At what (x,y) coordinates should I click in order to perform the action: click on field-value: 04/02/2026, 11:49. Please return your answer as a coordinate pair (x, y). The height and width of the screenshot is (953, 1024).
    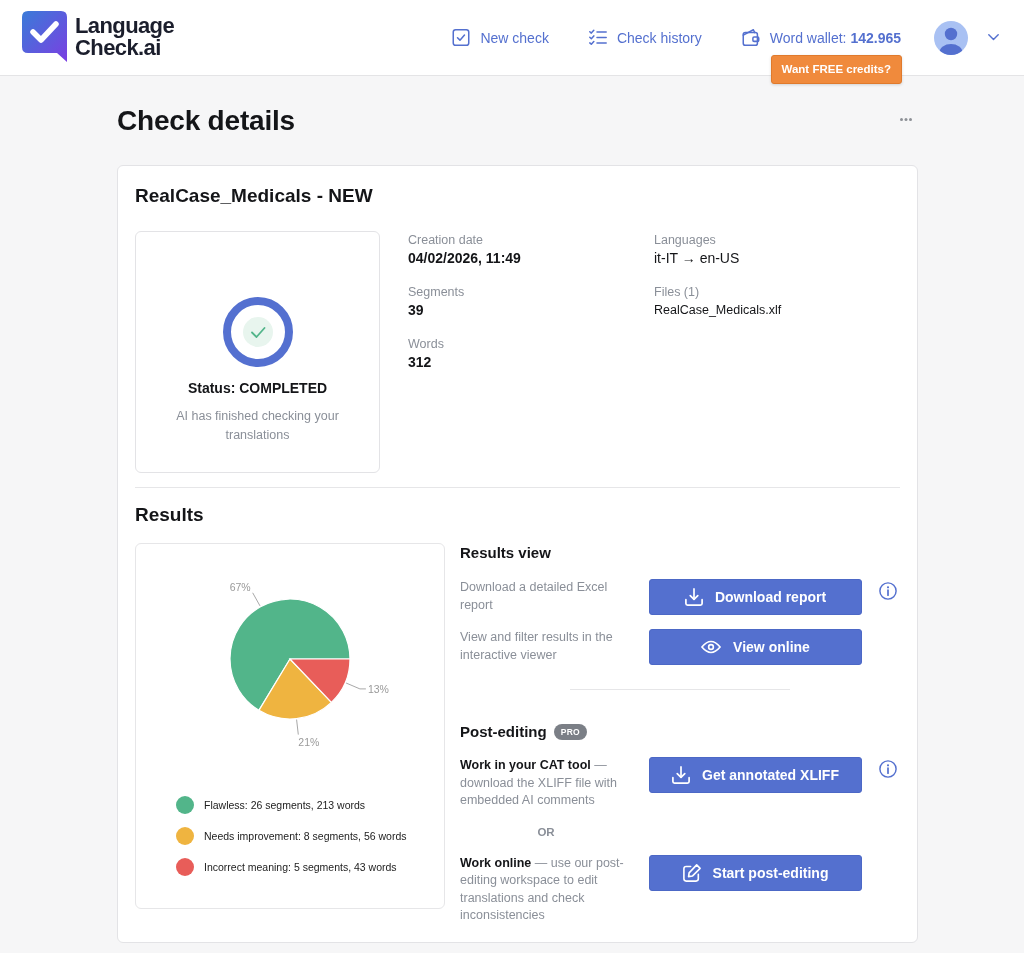
    Looking at the image, I should click on (465, 258).